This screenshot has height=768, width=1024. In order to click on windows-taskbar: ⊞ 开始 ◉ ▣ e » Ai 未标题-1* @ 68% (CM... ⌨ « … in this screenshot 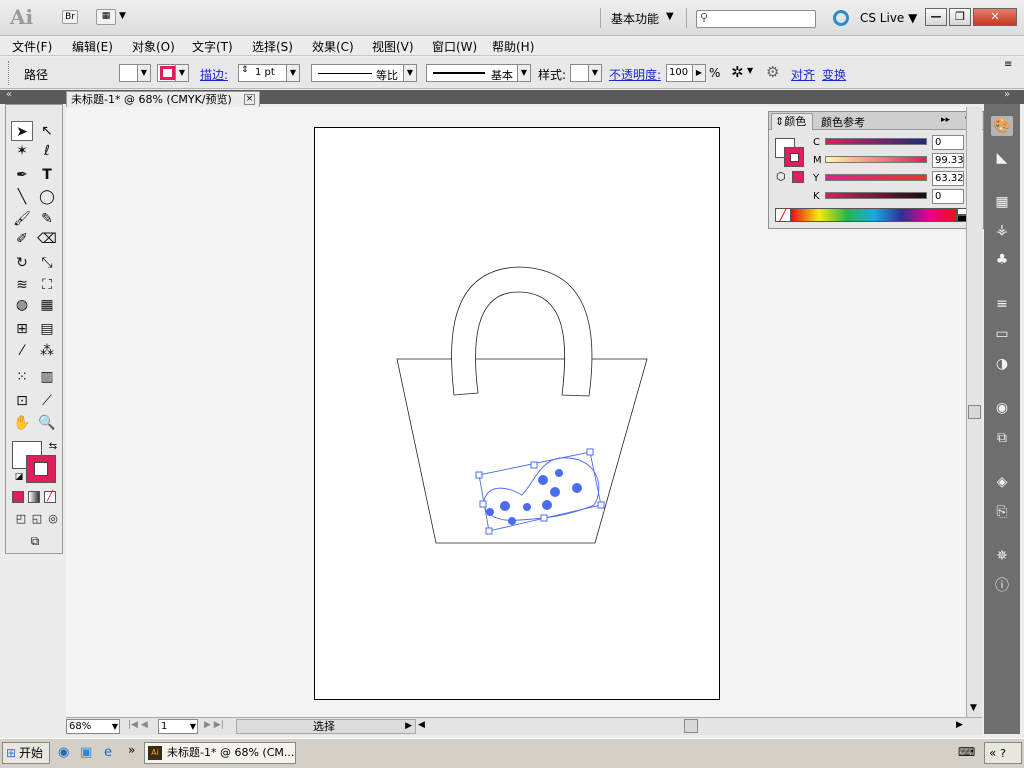, I will do `click(512, 753)`.